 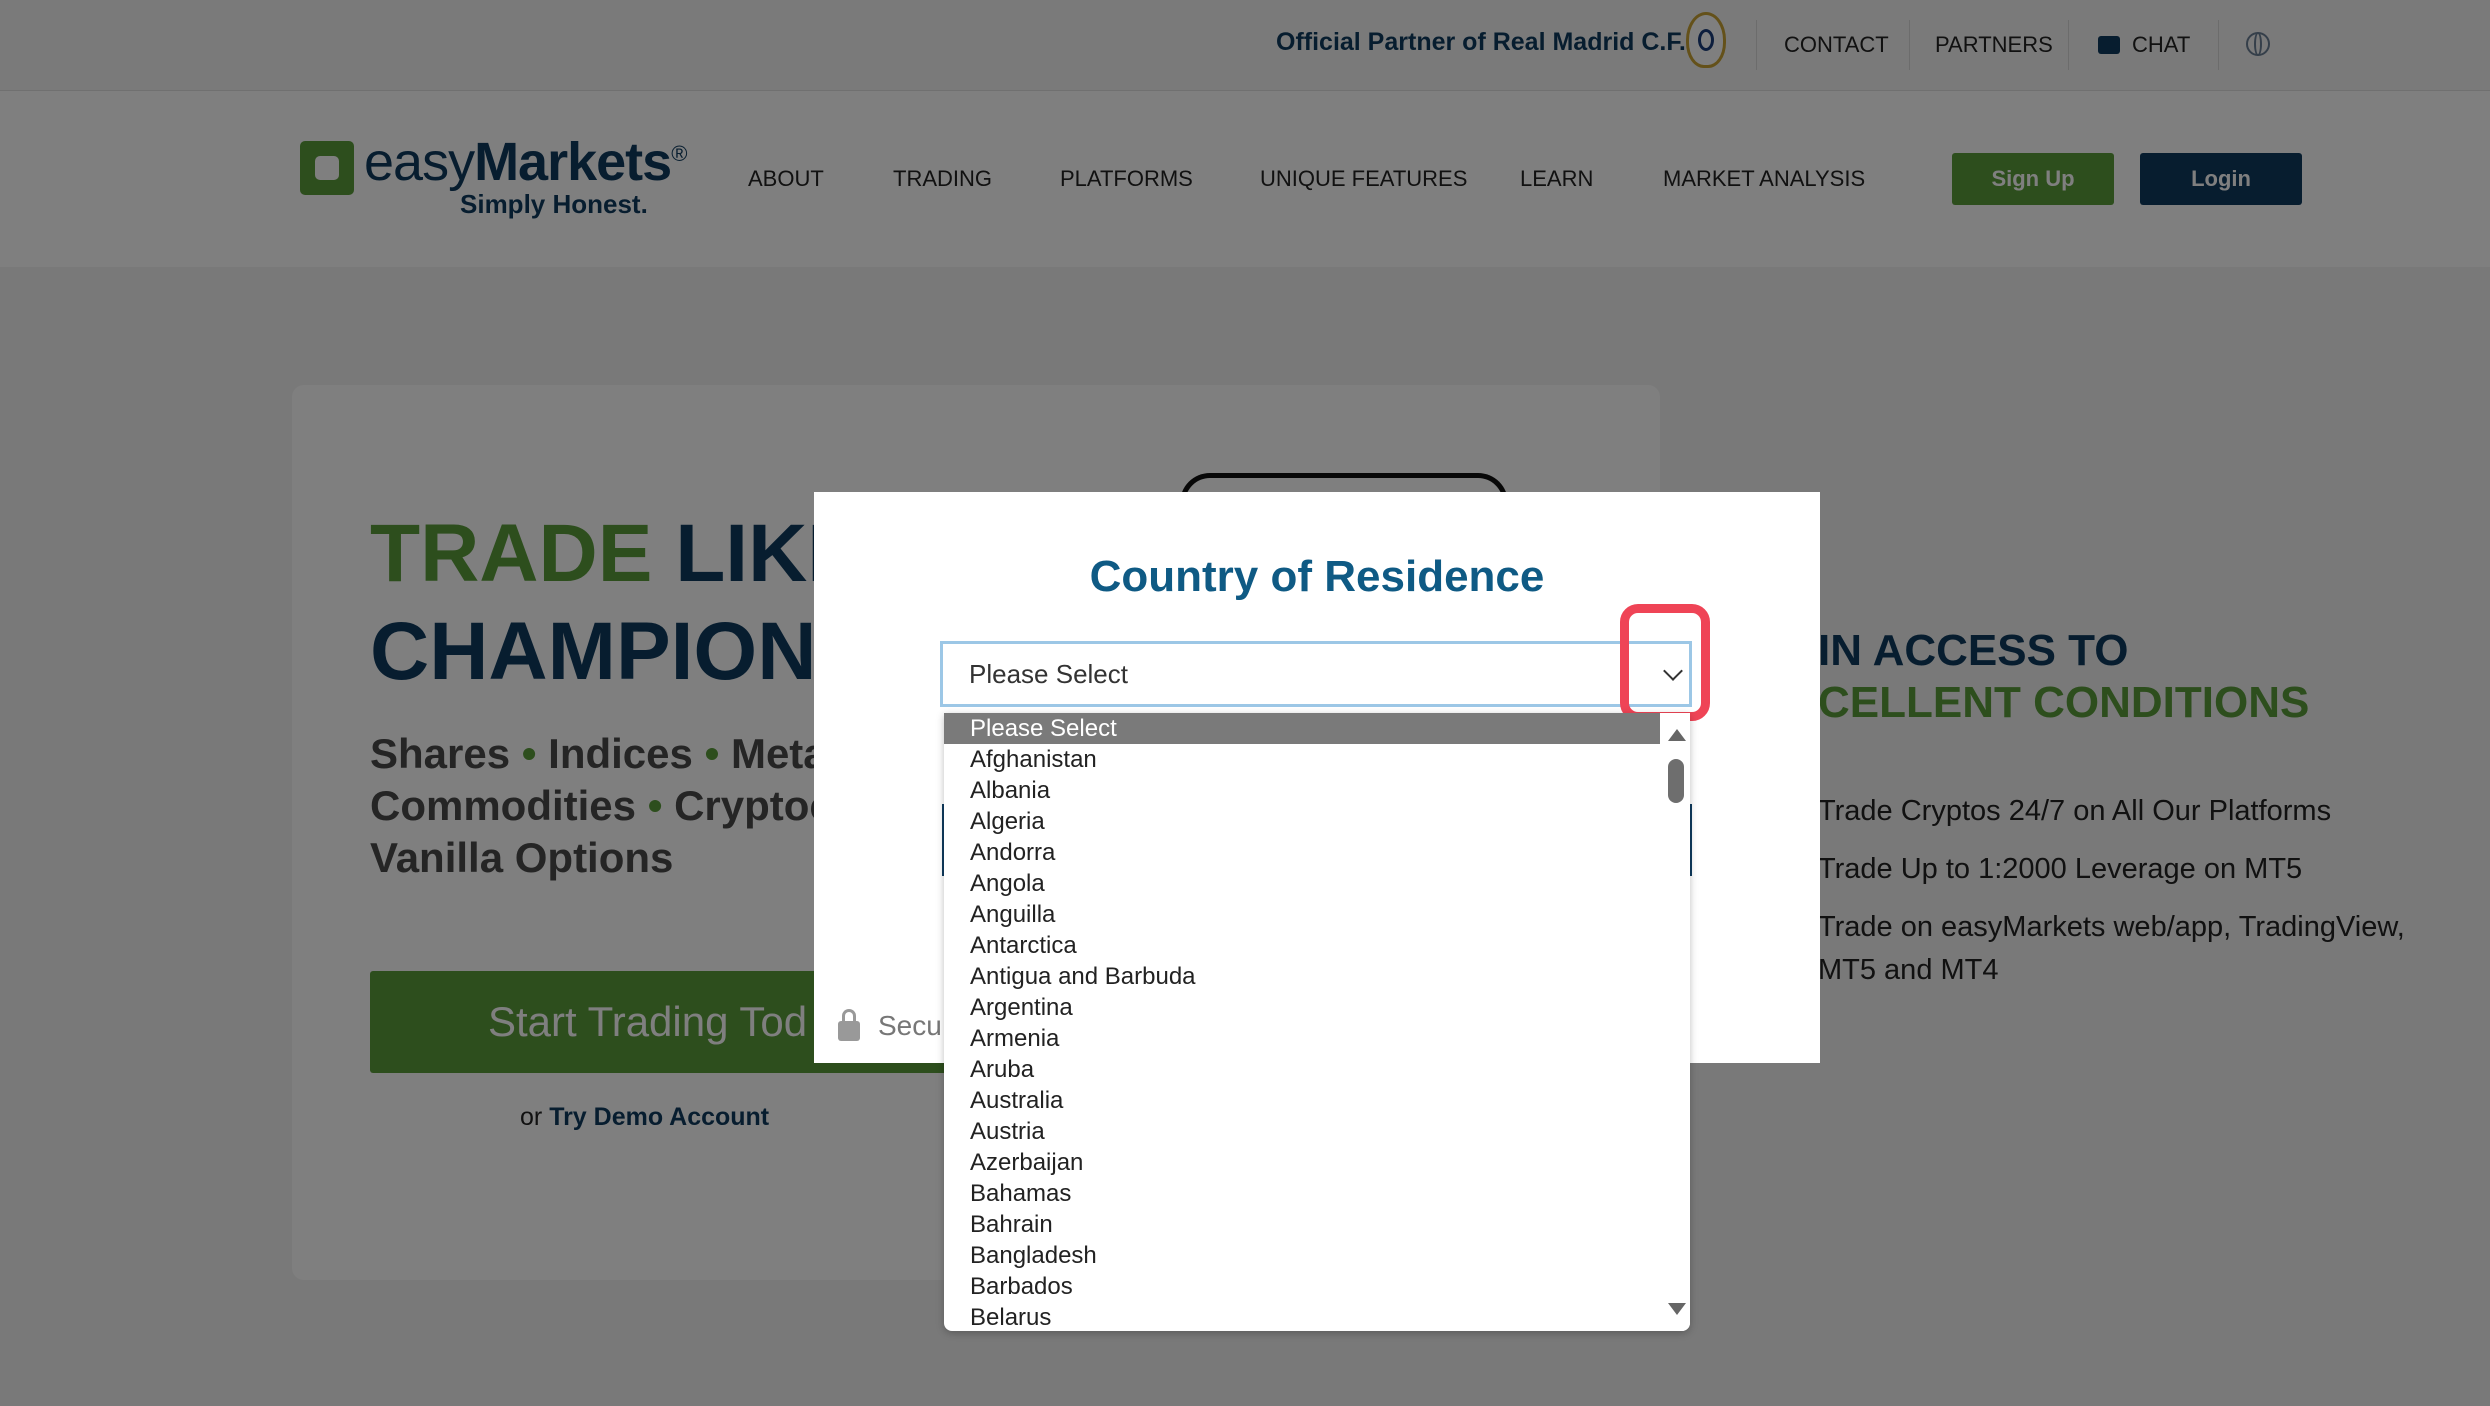 What do you see at coordinates (1302, 759) in the screenshot?
I see `country-option: Afghanistan` at bounding box center [1302, 759].